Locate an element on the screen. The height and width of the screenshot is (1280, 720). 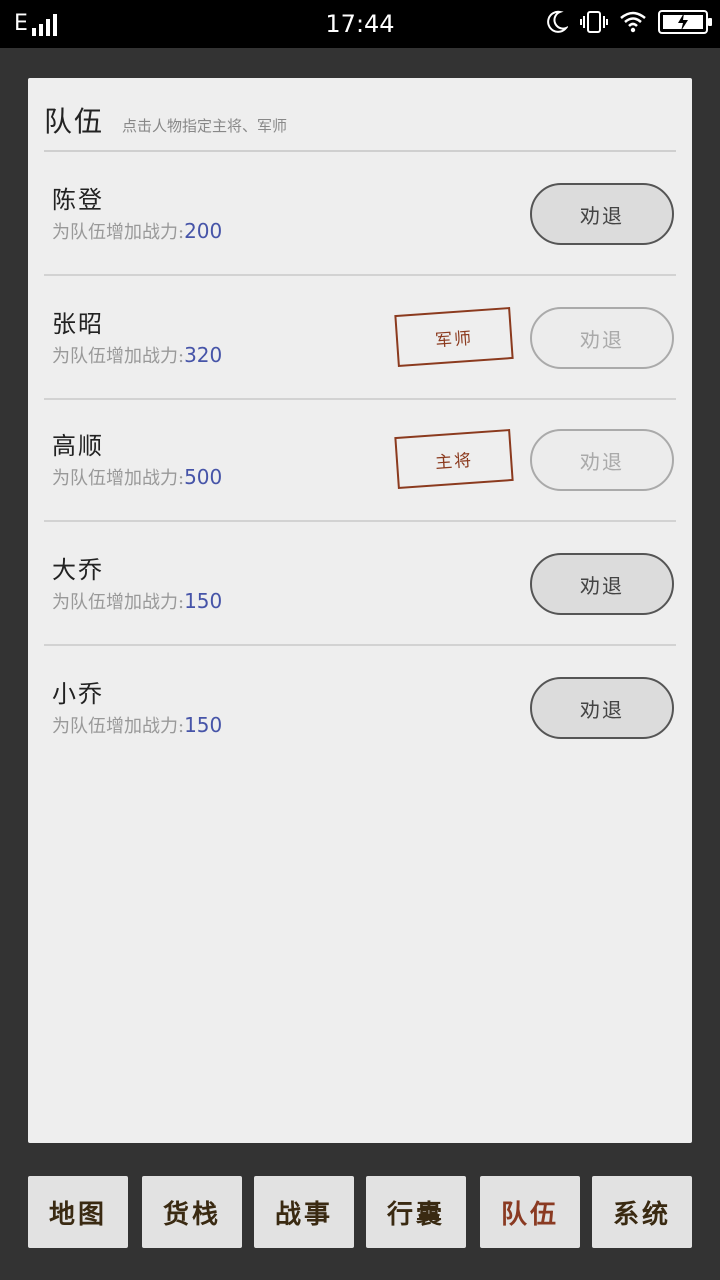
power-value: 500 is located at coordinates (203, 477).